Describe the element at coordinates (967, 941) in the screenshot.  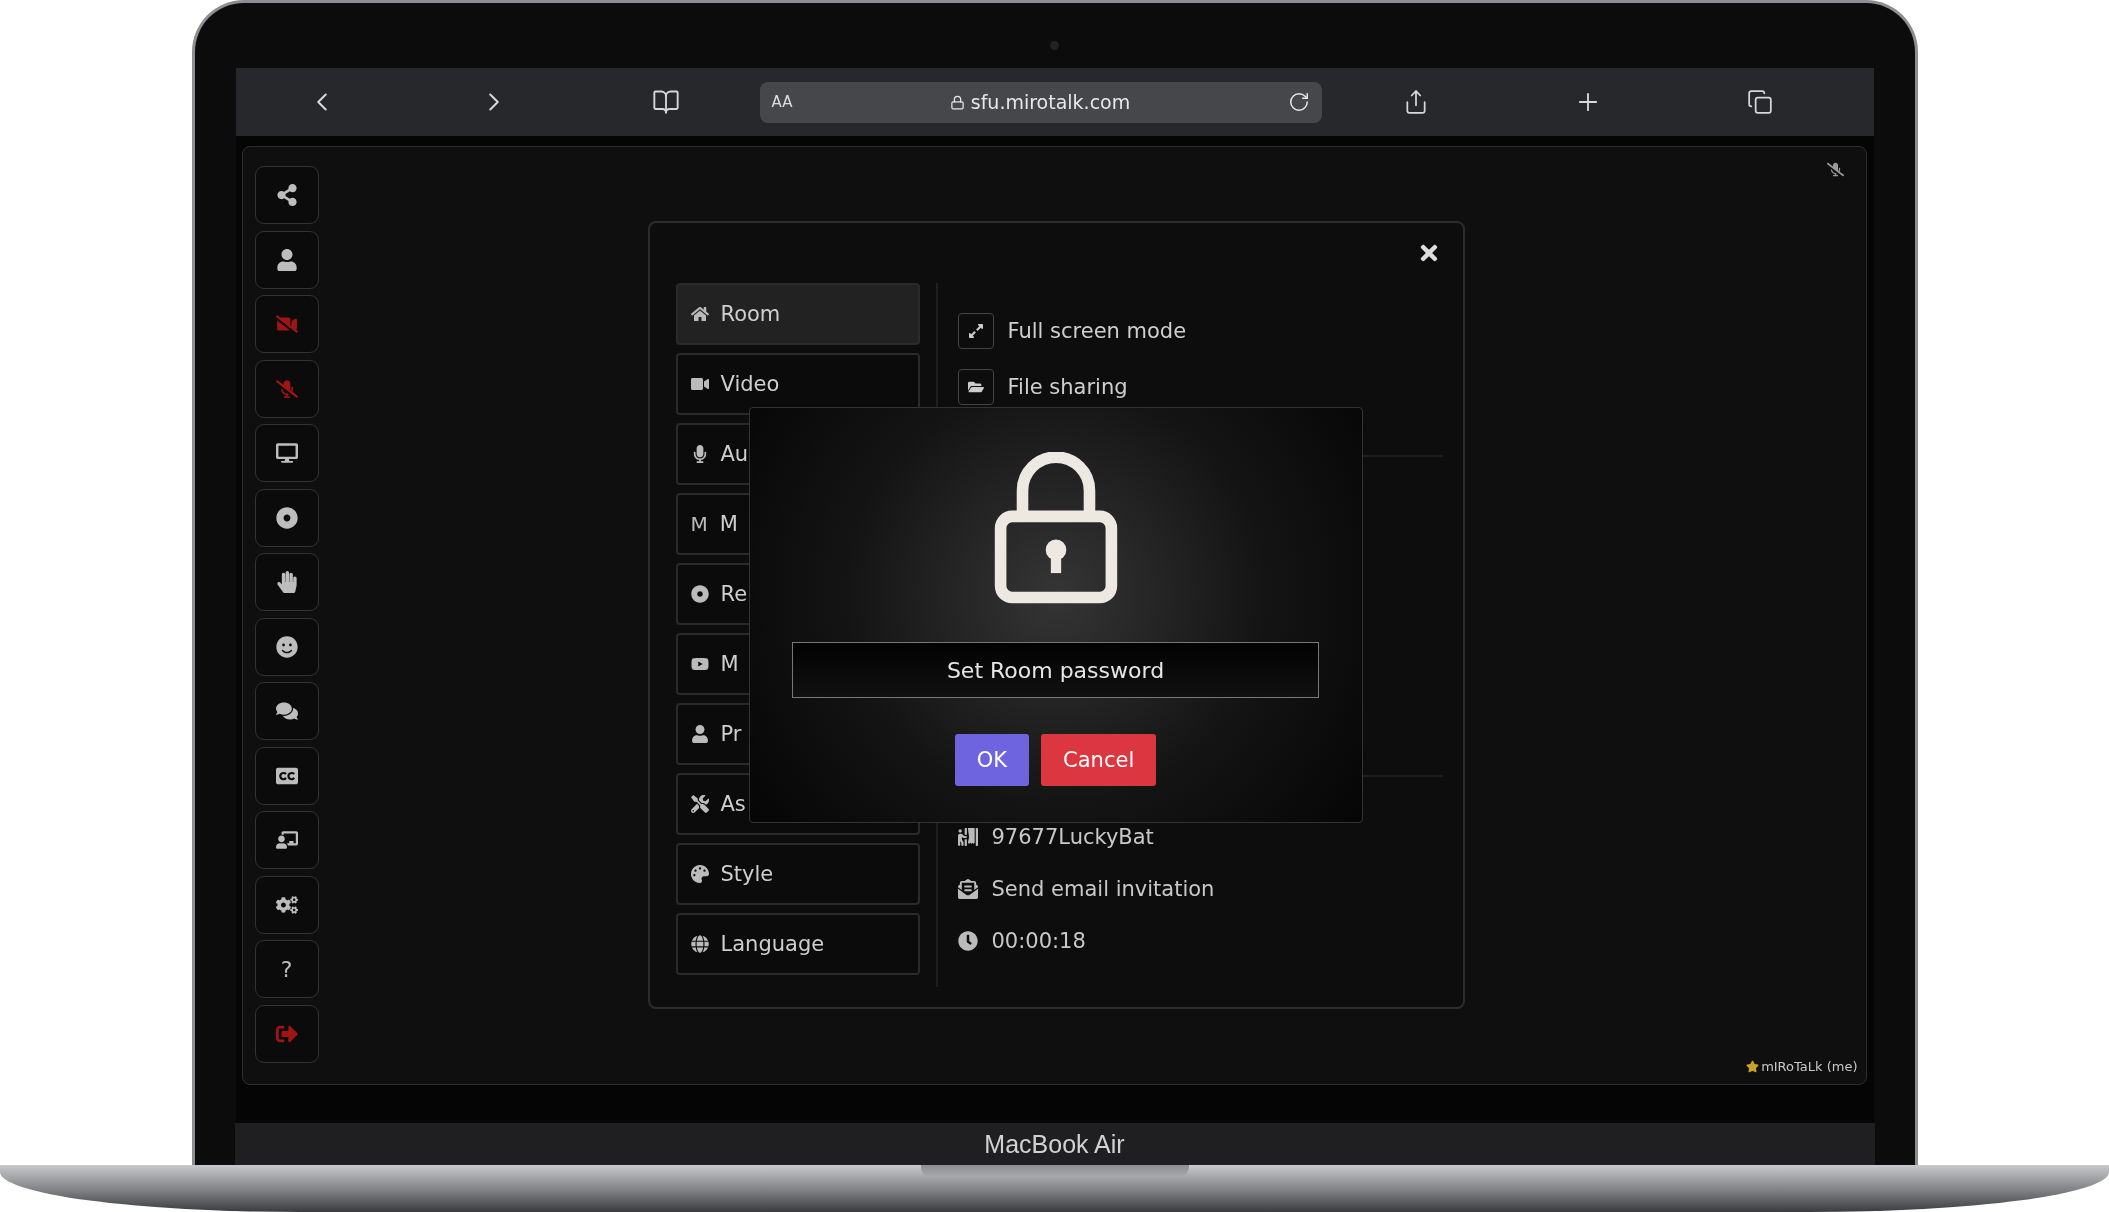
I see `clock-icon` at that location.